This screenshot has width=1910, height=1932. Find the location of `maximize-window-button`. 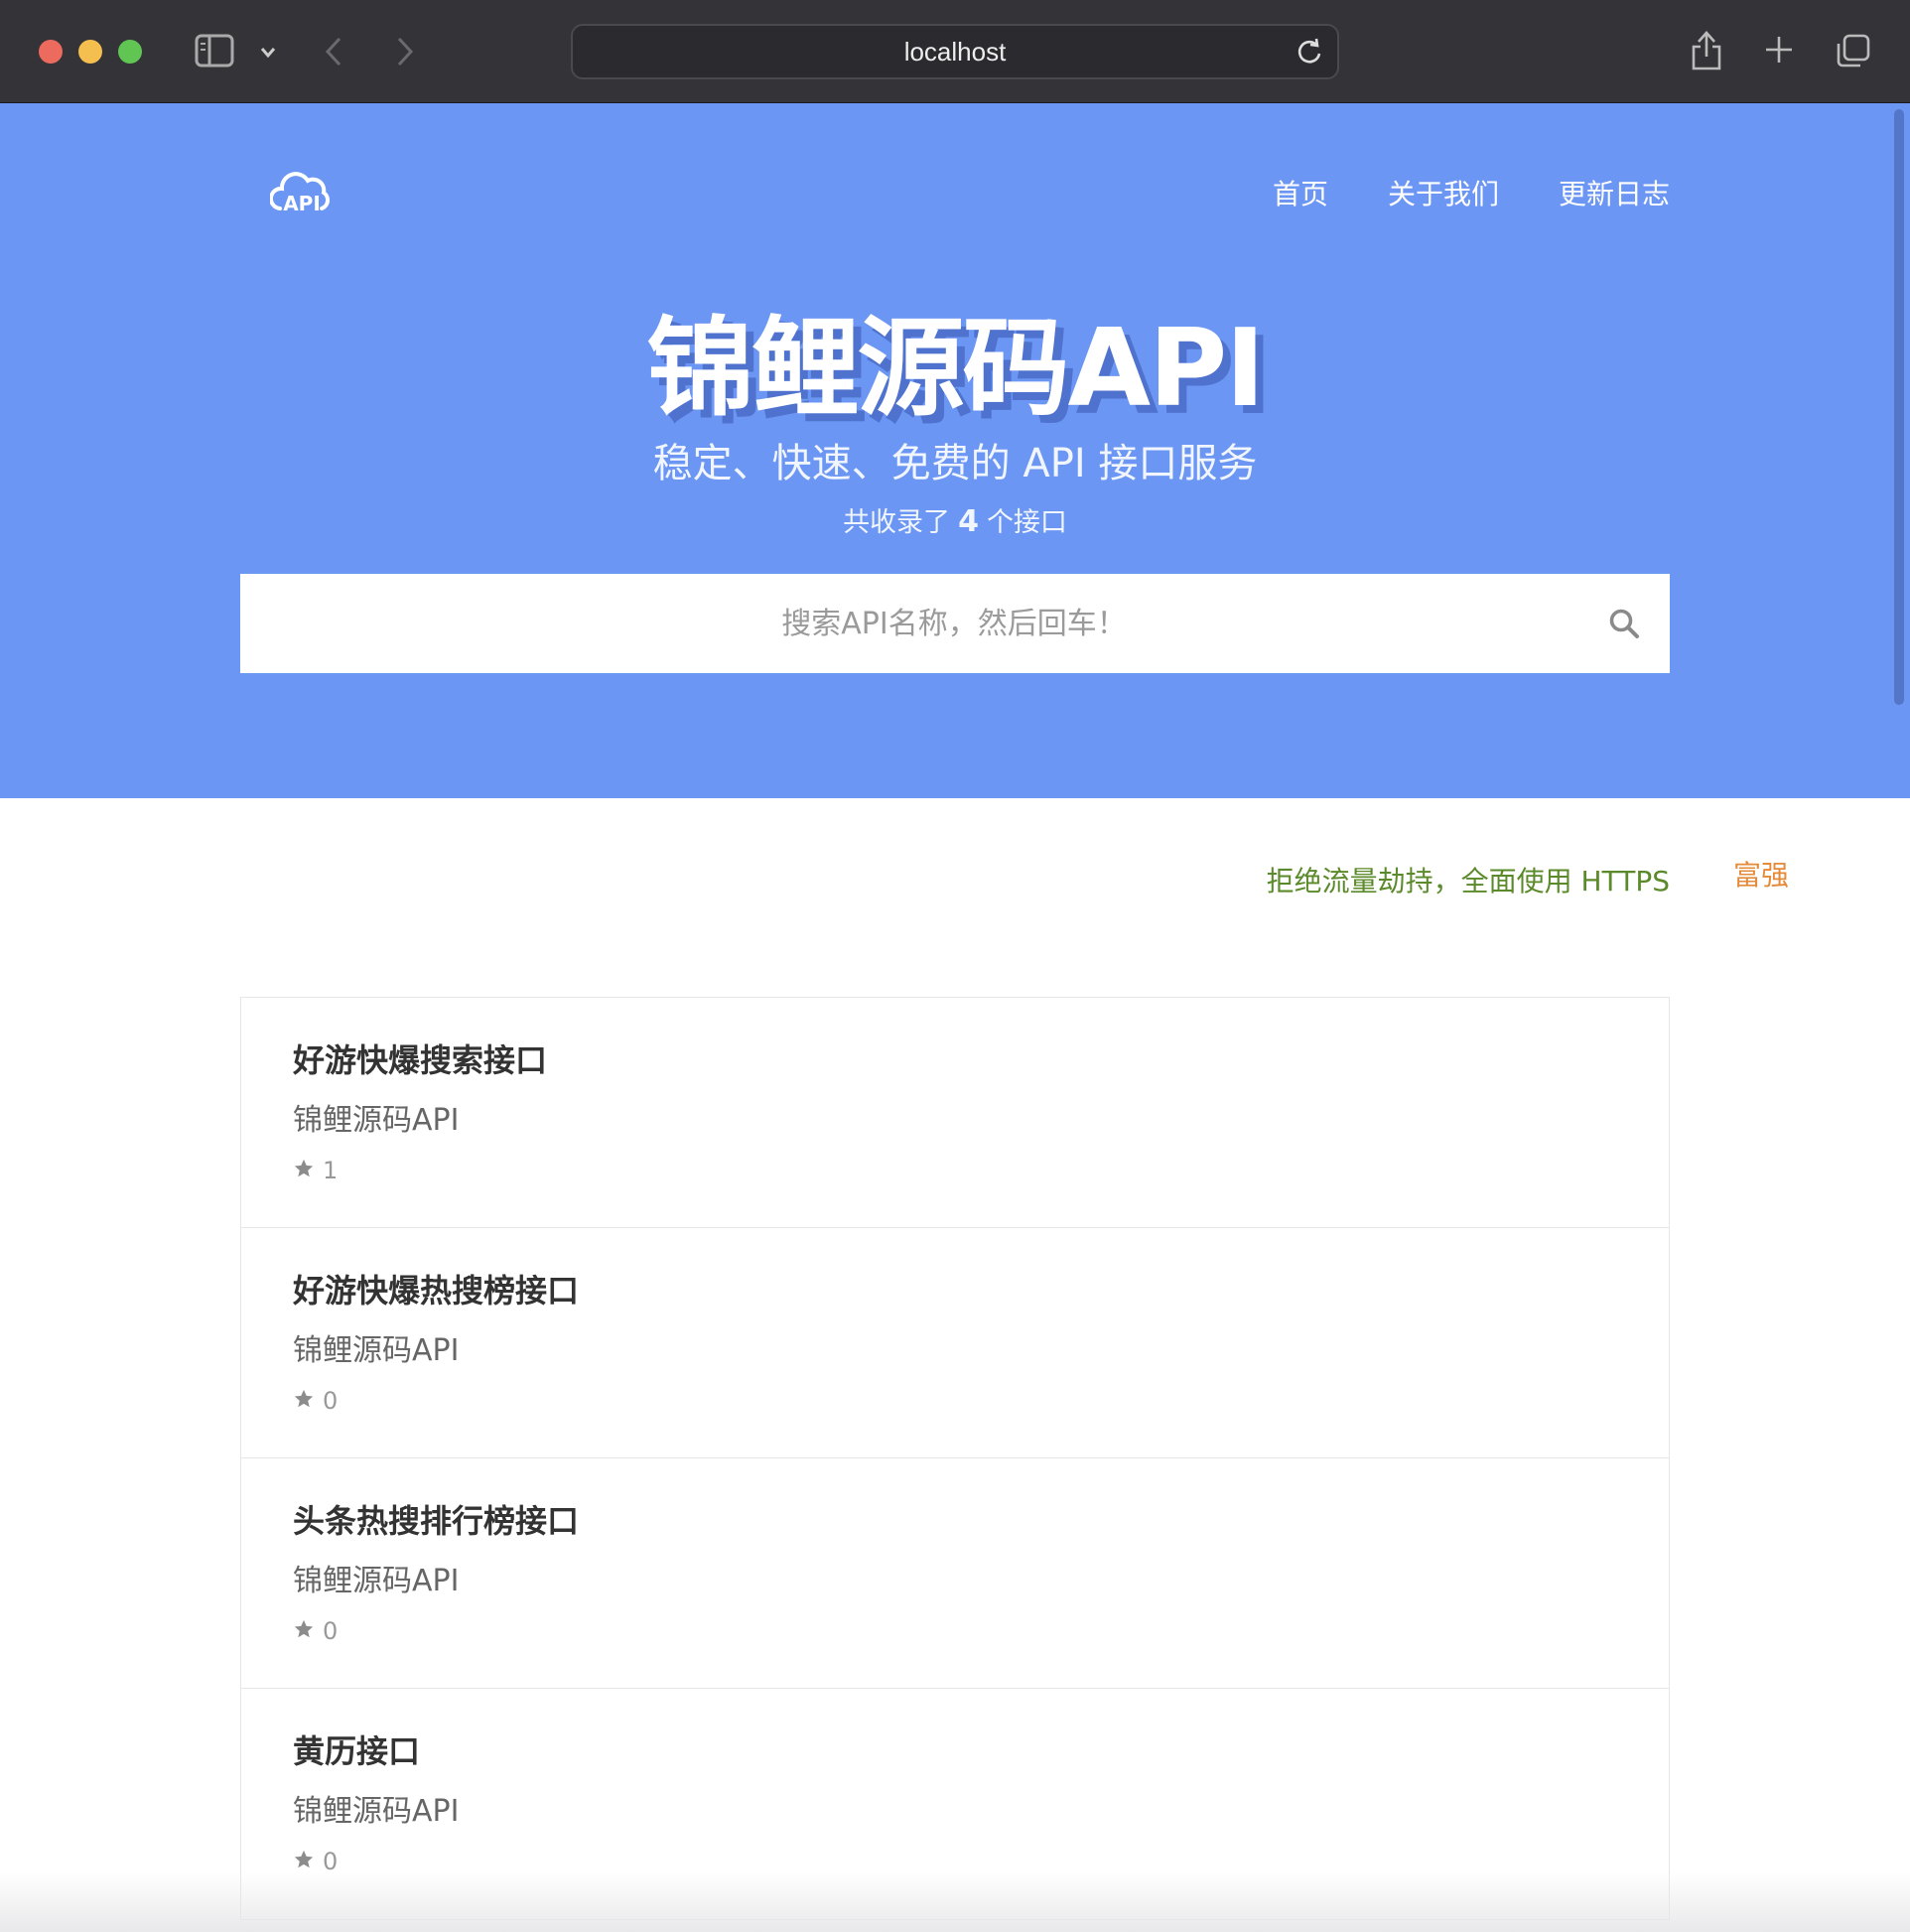

maximize-window-button is located at coordinates (130, 52).